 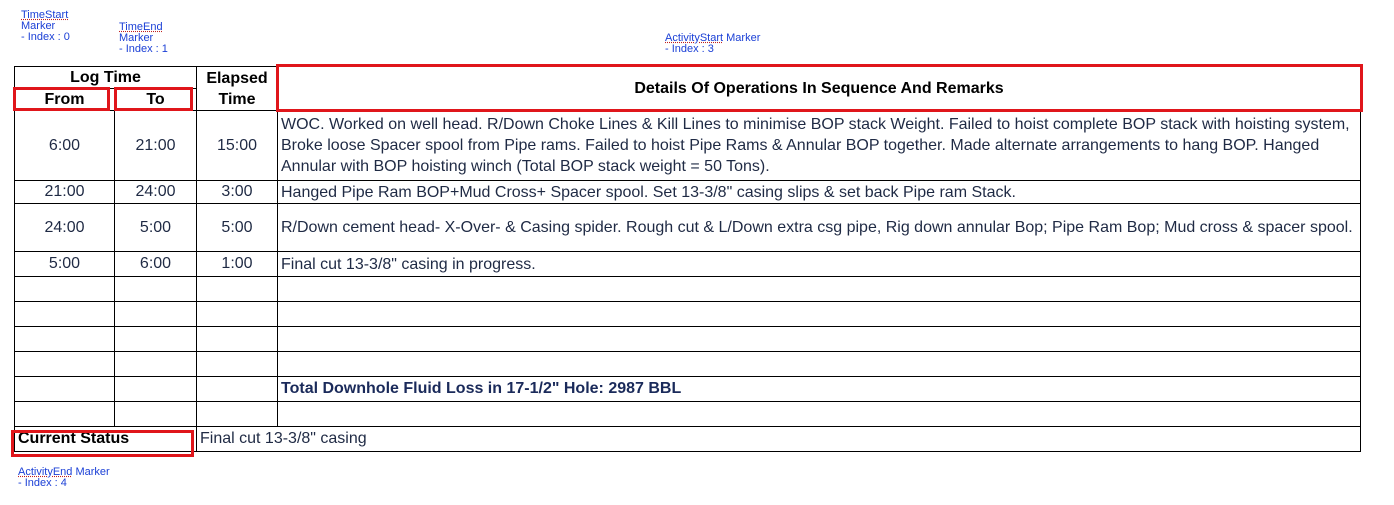 What do you see at coordinates (237, 192) in the screenshot?
I see `elapsed-cell: 3:00` at bounding box center [237, 192].